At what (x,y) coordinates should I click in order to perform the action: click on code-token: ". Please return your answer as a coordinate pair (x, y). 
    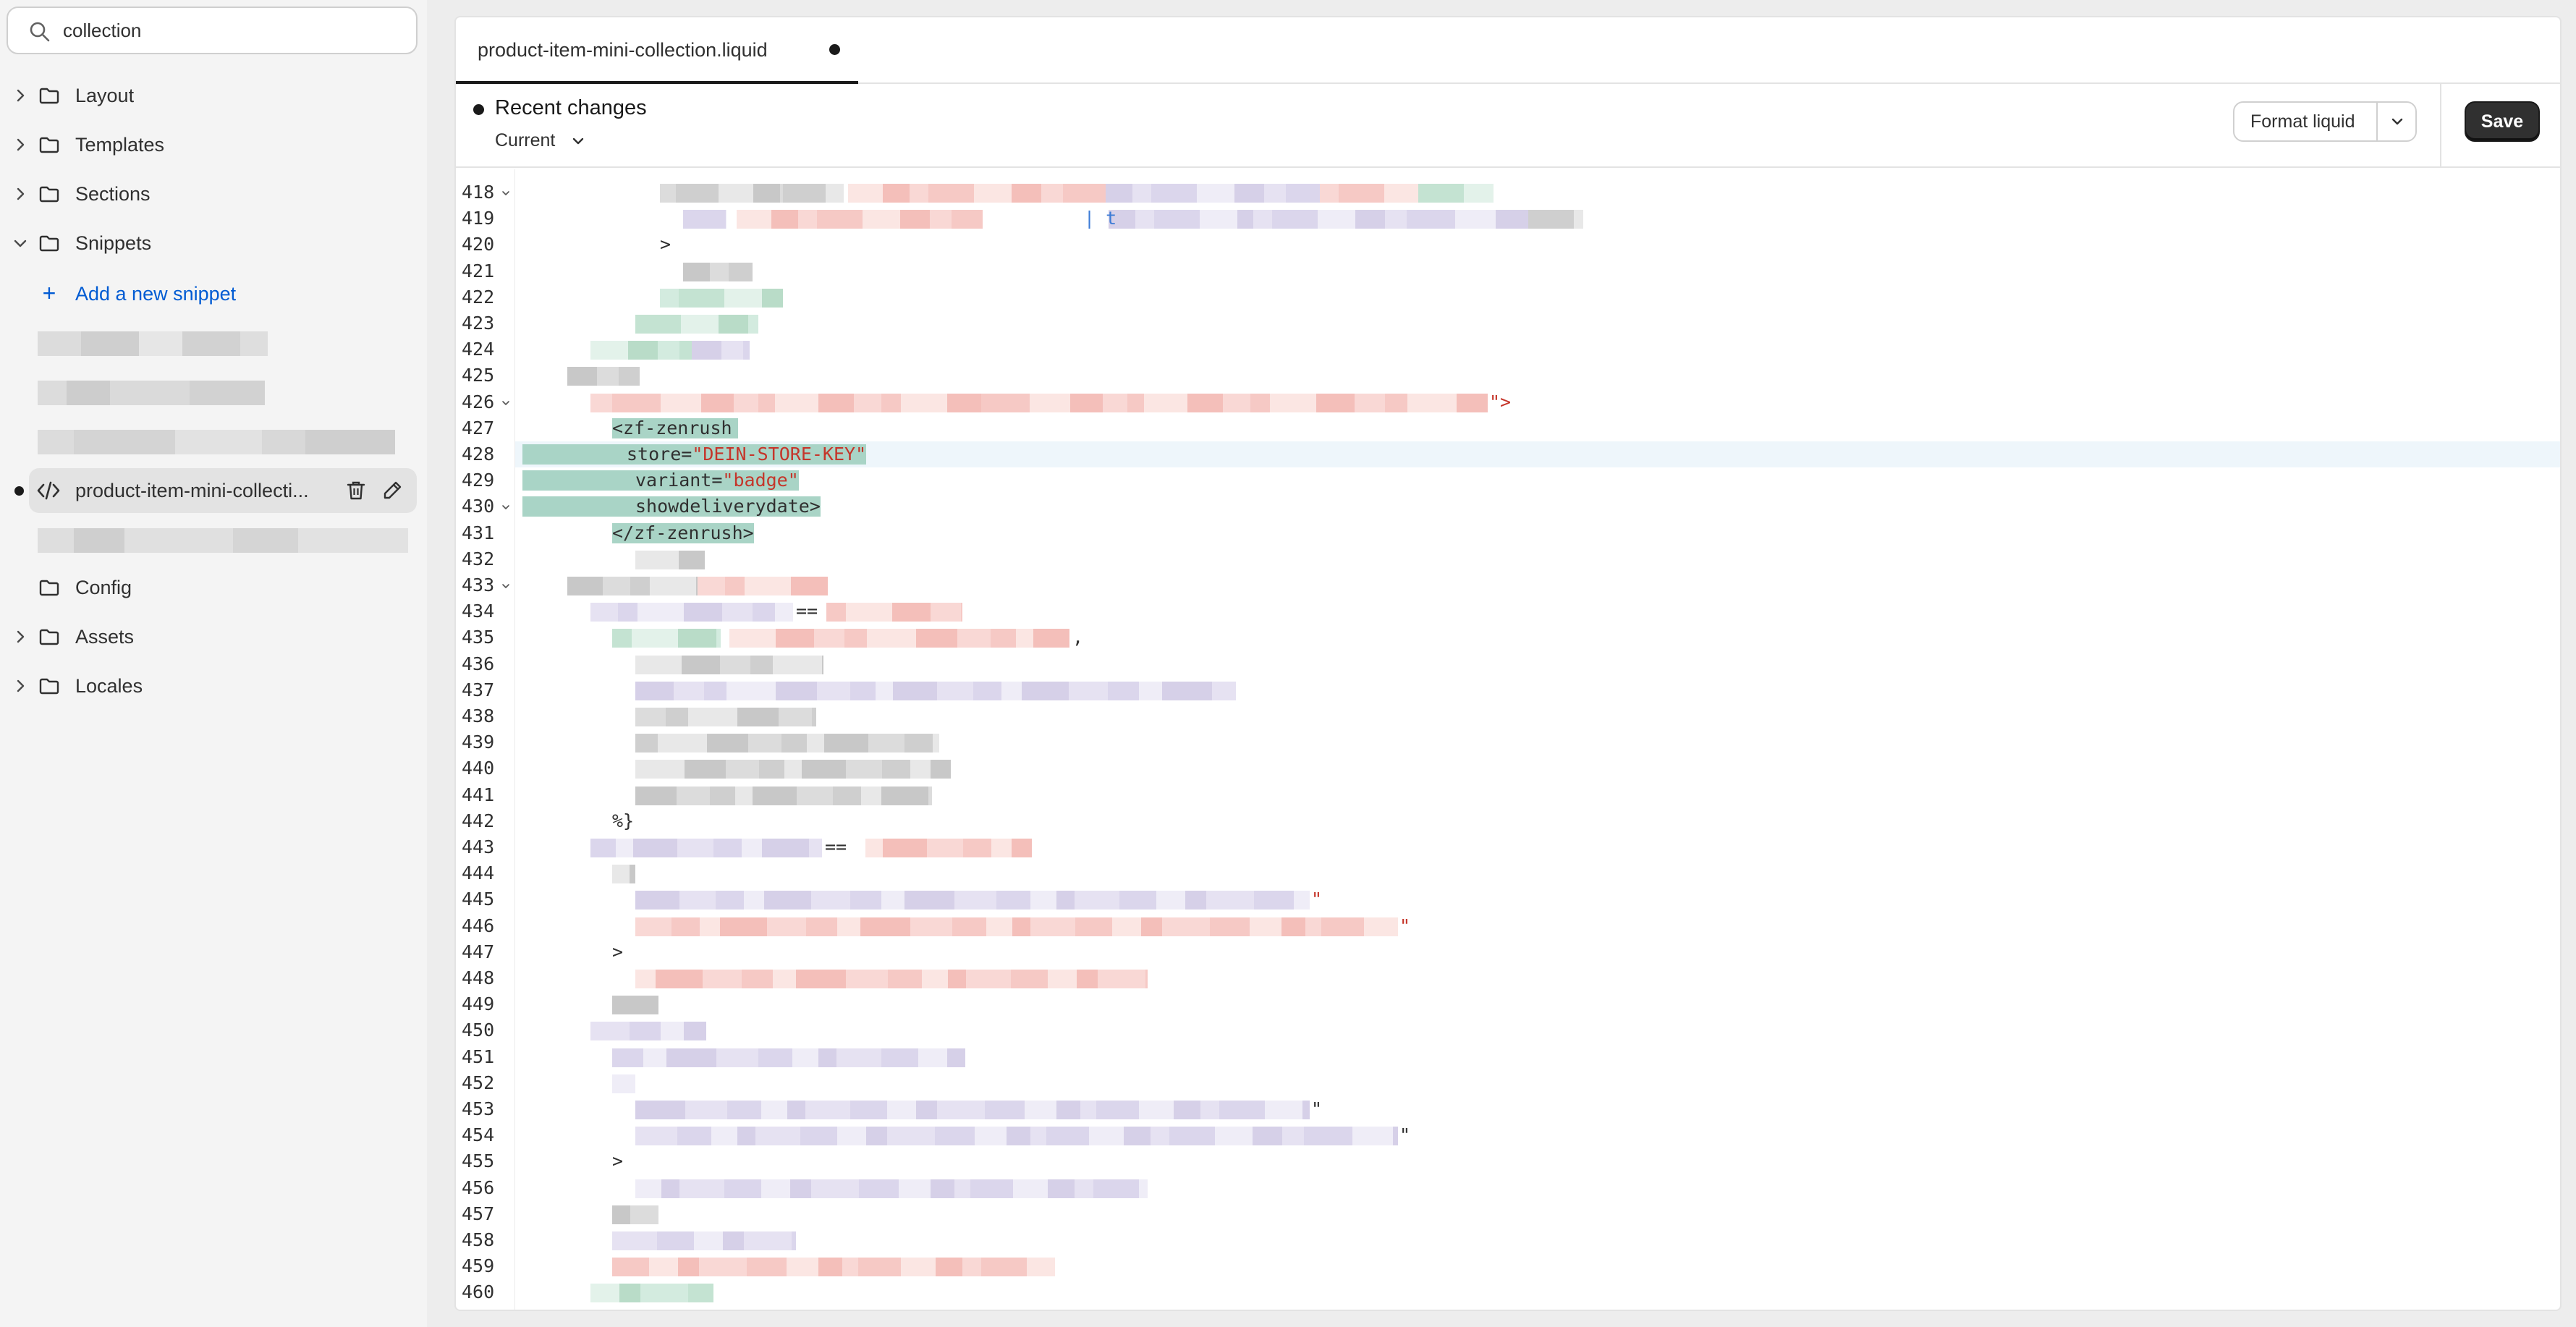
    Looking at the image, I should click on (1317, 1108).